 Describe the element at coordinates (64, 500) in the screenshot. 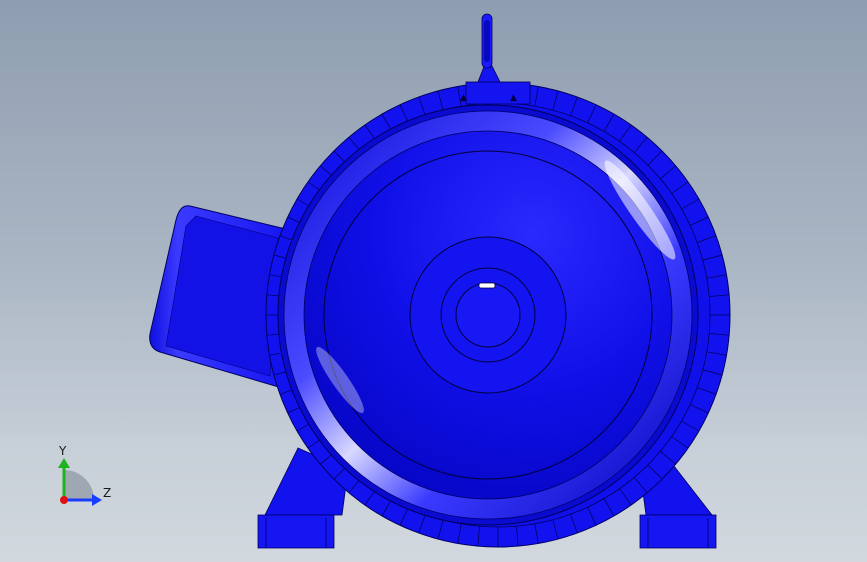

I see `x-axis-dot` at that location.